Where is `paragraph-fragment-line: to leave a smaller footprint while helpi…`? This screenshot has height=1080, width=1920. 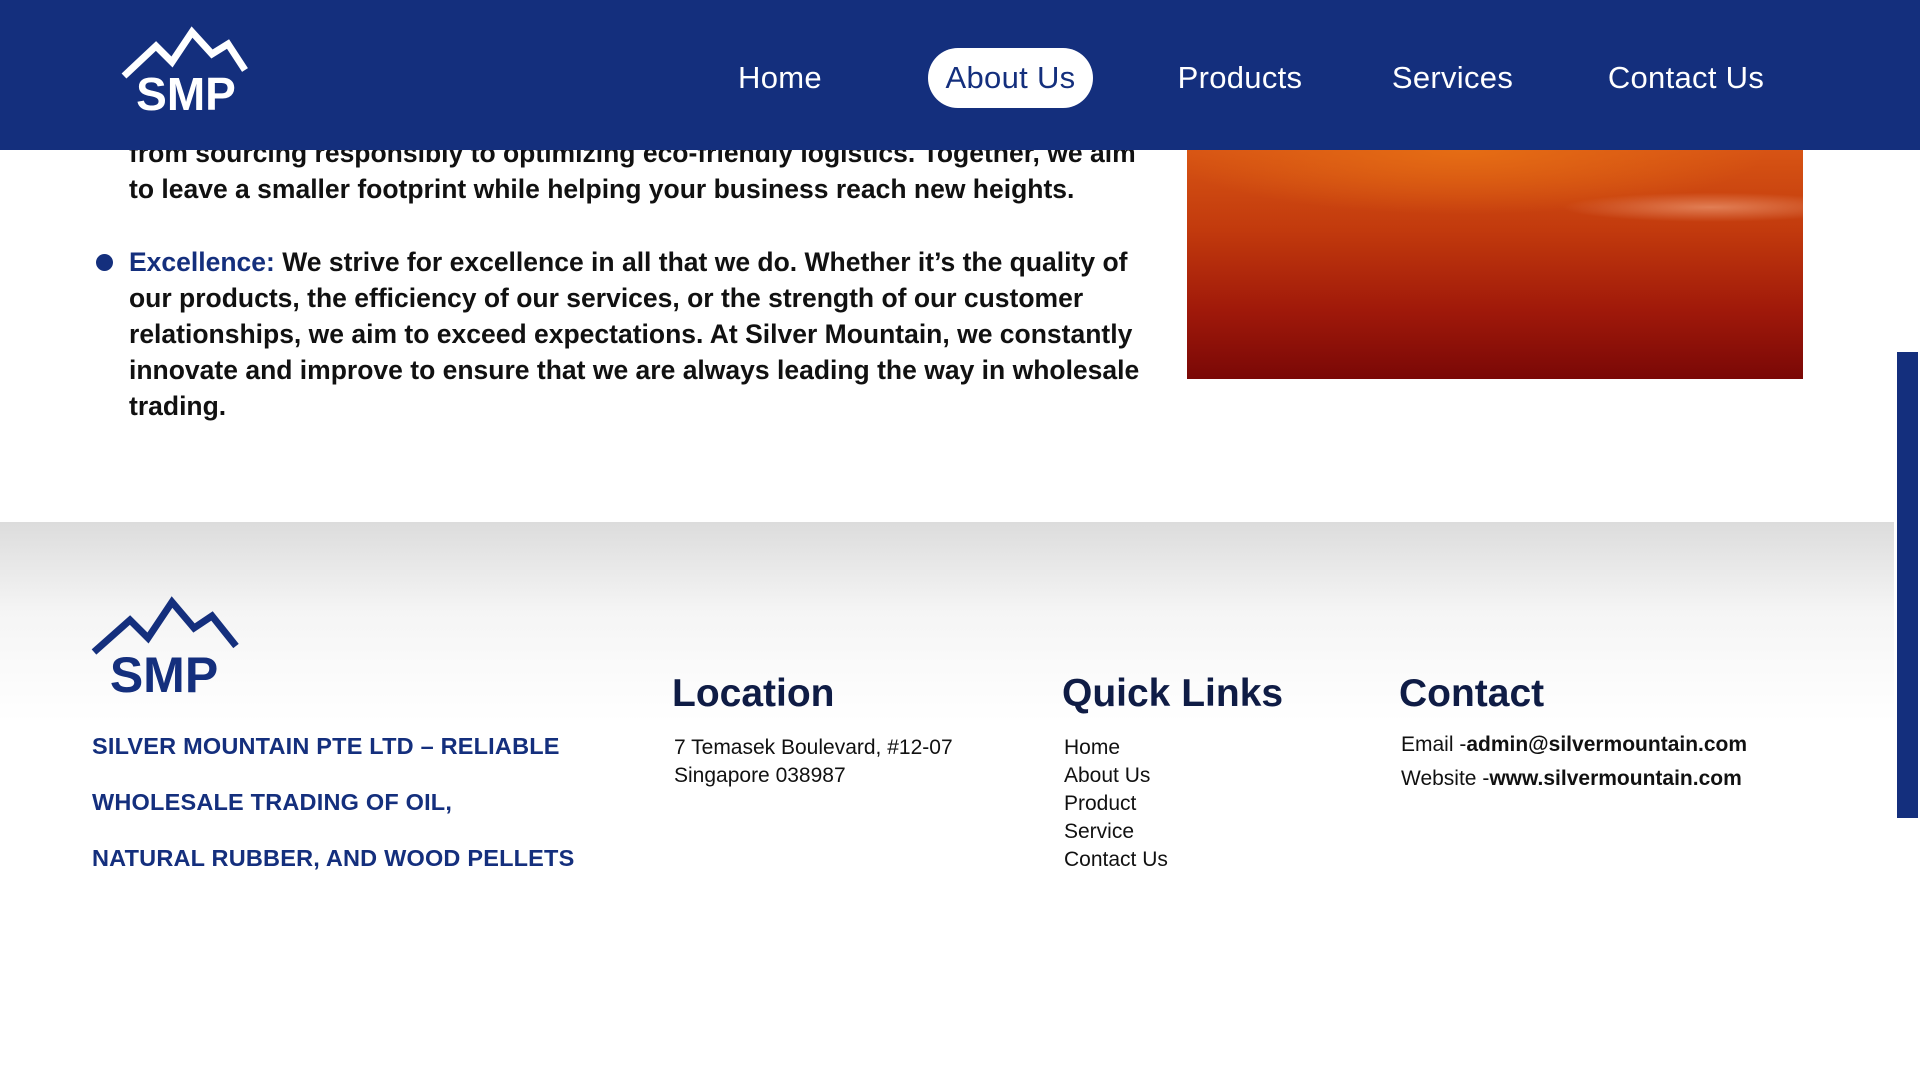
paragraph-fragment-line: to leave a smaller footprint while helpi… is located at coordinates (602, 189).